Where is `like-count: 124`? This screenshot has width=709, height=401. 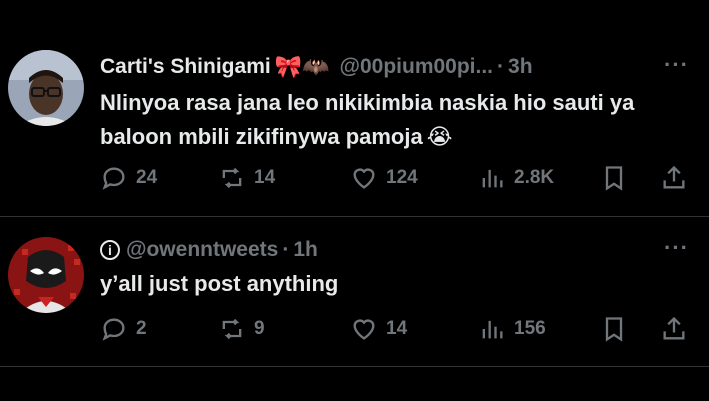
like-count: 124 is located at coordinates (402, 177).